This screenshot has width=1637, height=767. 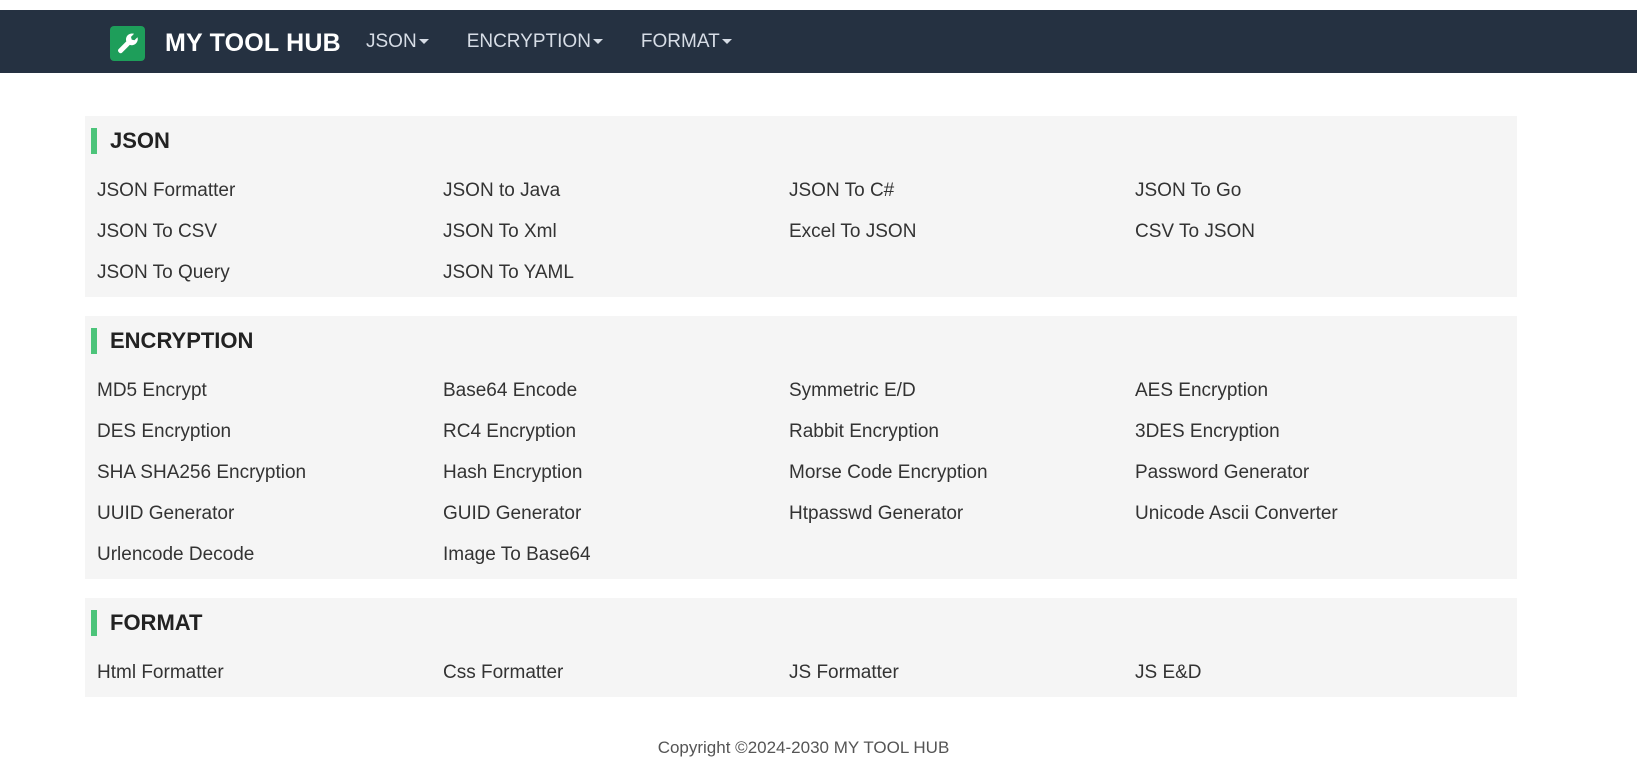 What do you see at coordinates (1308, 513) in the screenshot?
I see `tool-link-unicode-ascii-converter: Unicode Ascii Converter` at bounding box center [1308, 513].